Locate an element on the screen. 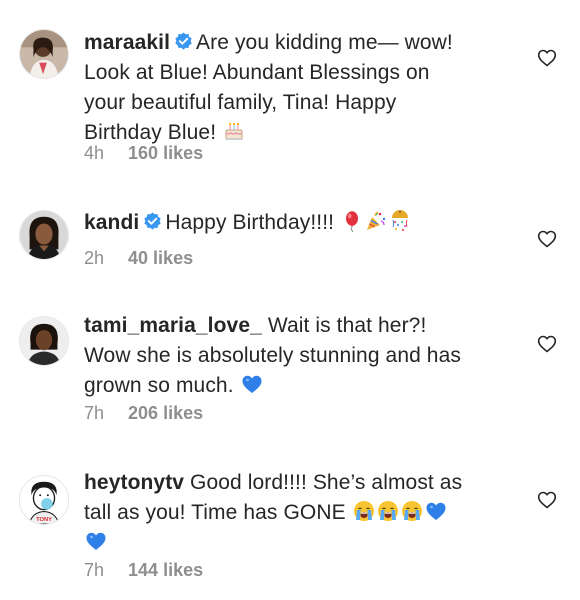 The image size is (580, 600). username: heytonytv is located at coordinates (134, 482).